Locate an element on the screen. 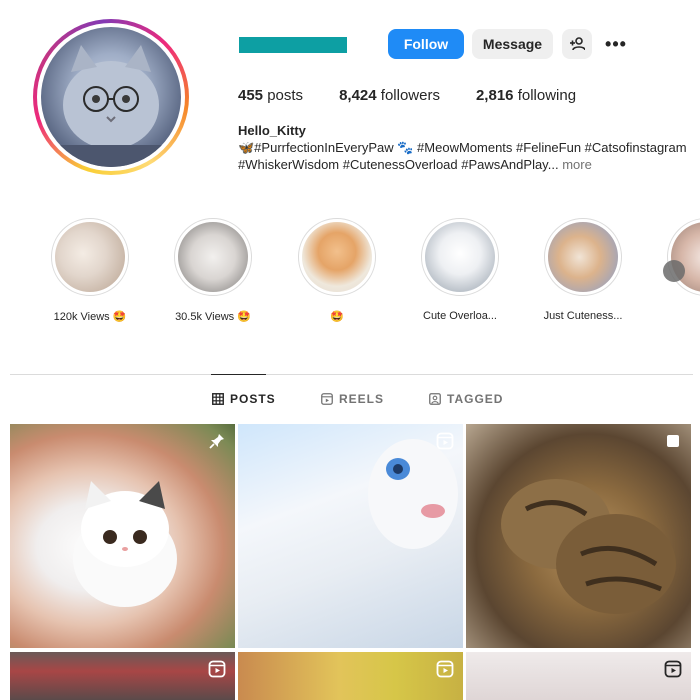 Image resolution: width=700 pixels, height=700 pixels. follow-button: Follow is located at coordinates (426, 44).